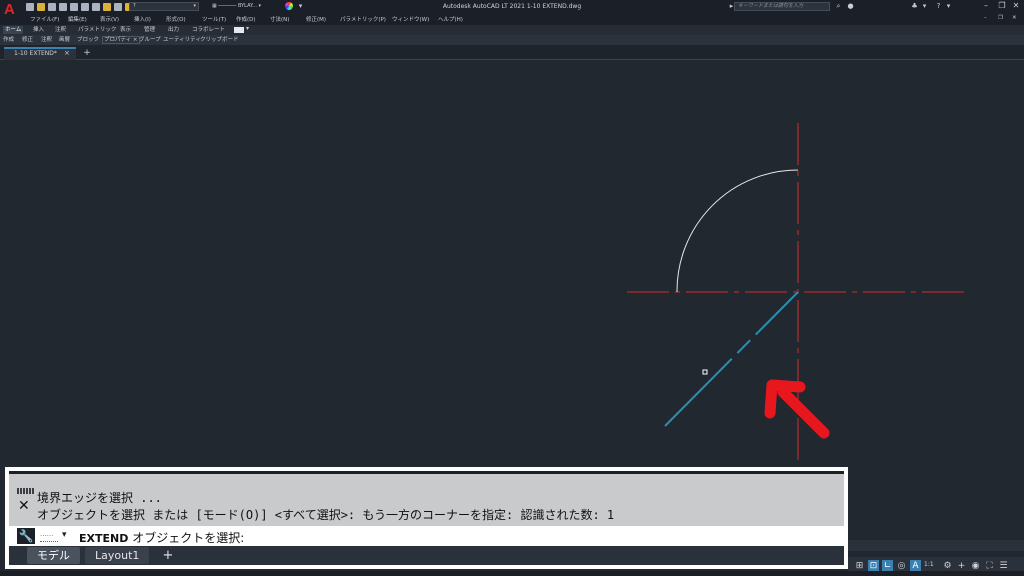 This screenshot has width=1024, height=576. I want to click on panel-modify: 修正, so click(27, 40).